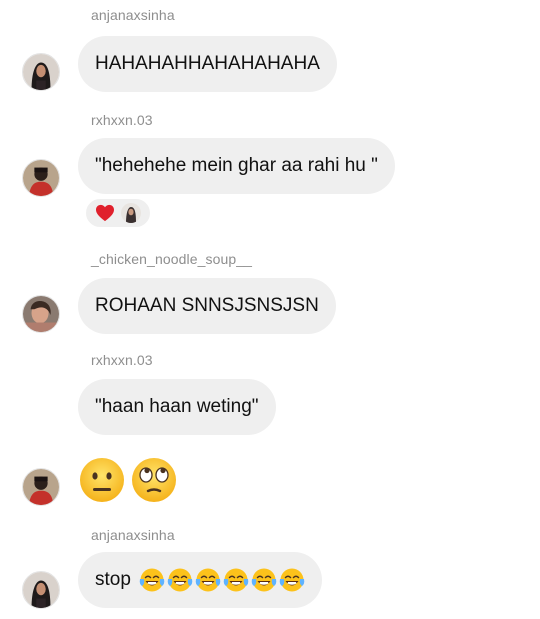 Image resolution: width=540 pixels, height=619 pixels. I want to click on message-bubble: stop, so click(200, 580).